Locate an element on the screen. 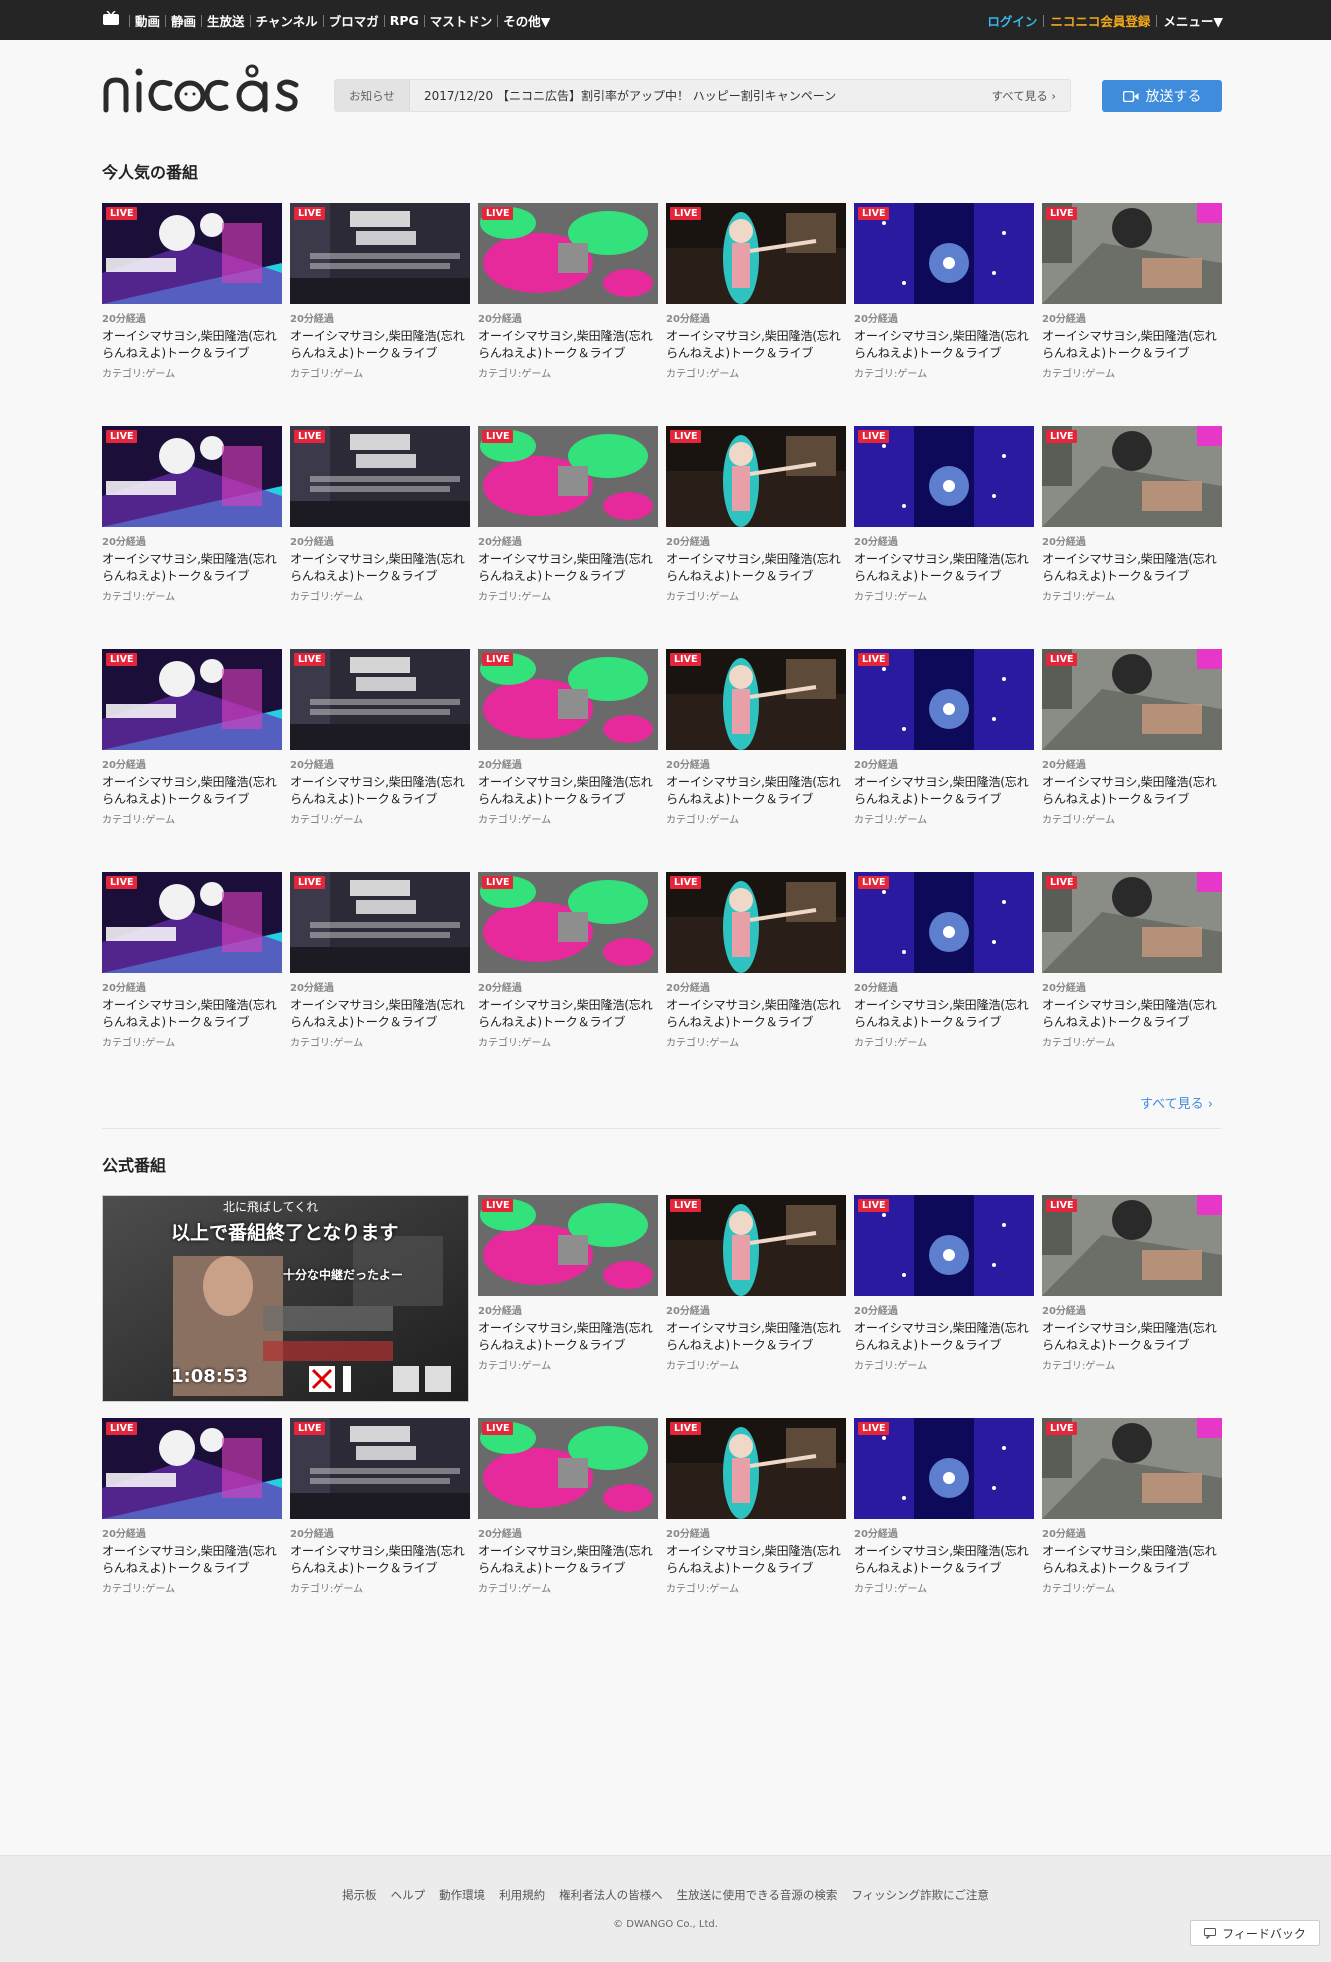 The image size is (1331, 1962). footer-link-environment: 動作環境 is located at coordinates (462, 1895).